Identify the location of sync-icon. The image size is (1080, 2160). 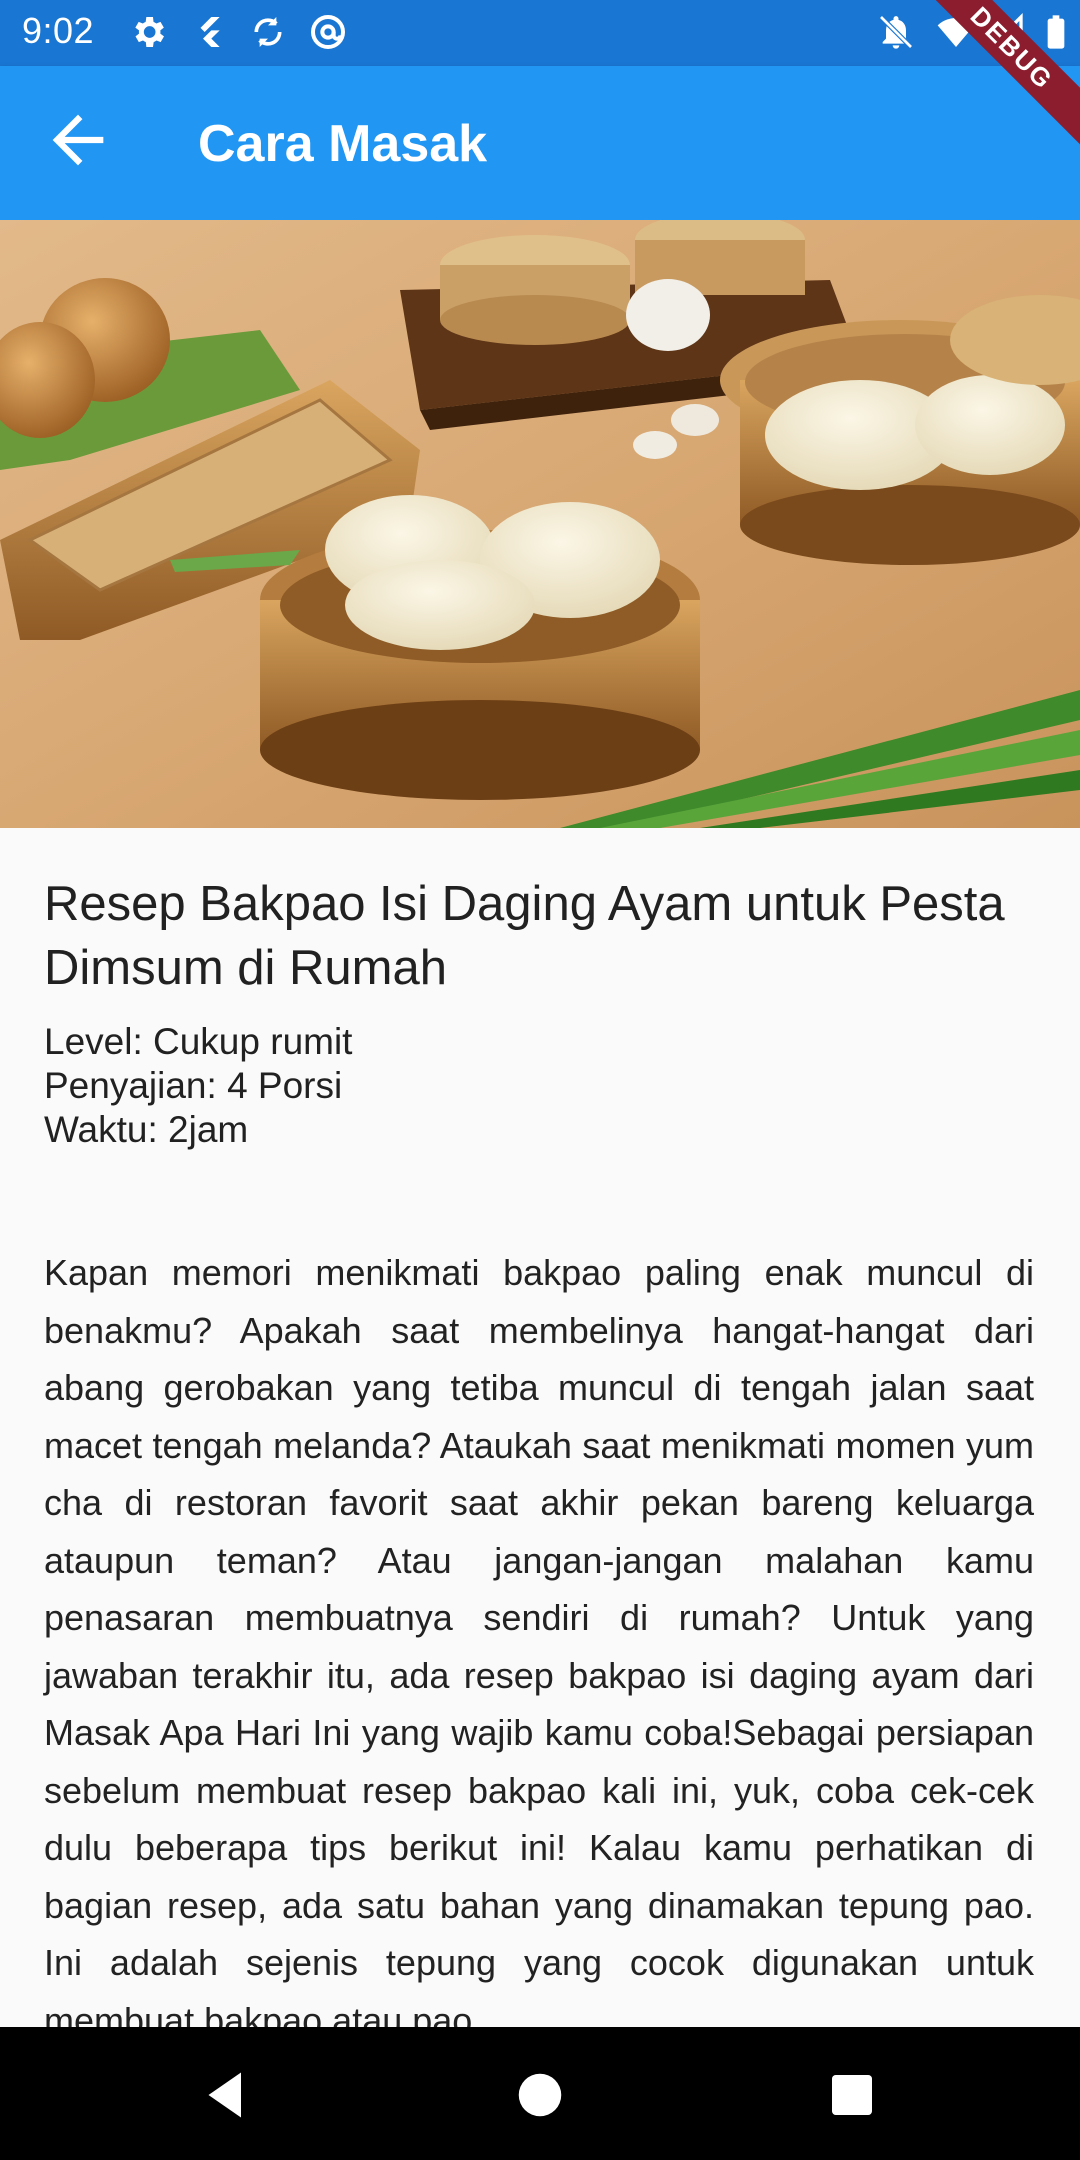
(268, 32).